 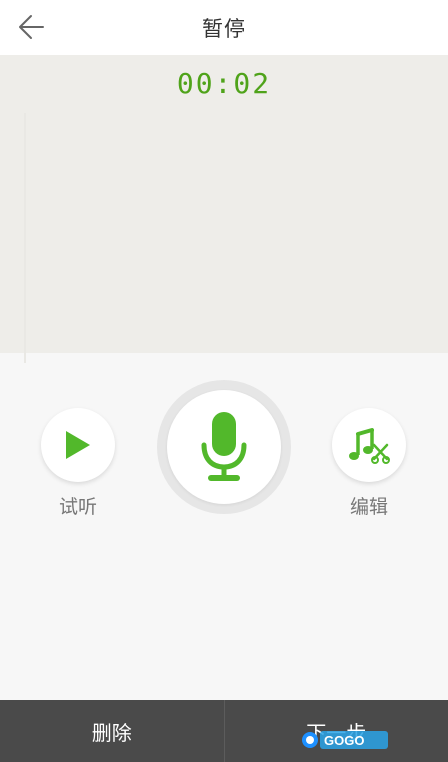 I want to click on music-scissors-icon, so click(x=369, y=446).